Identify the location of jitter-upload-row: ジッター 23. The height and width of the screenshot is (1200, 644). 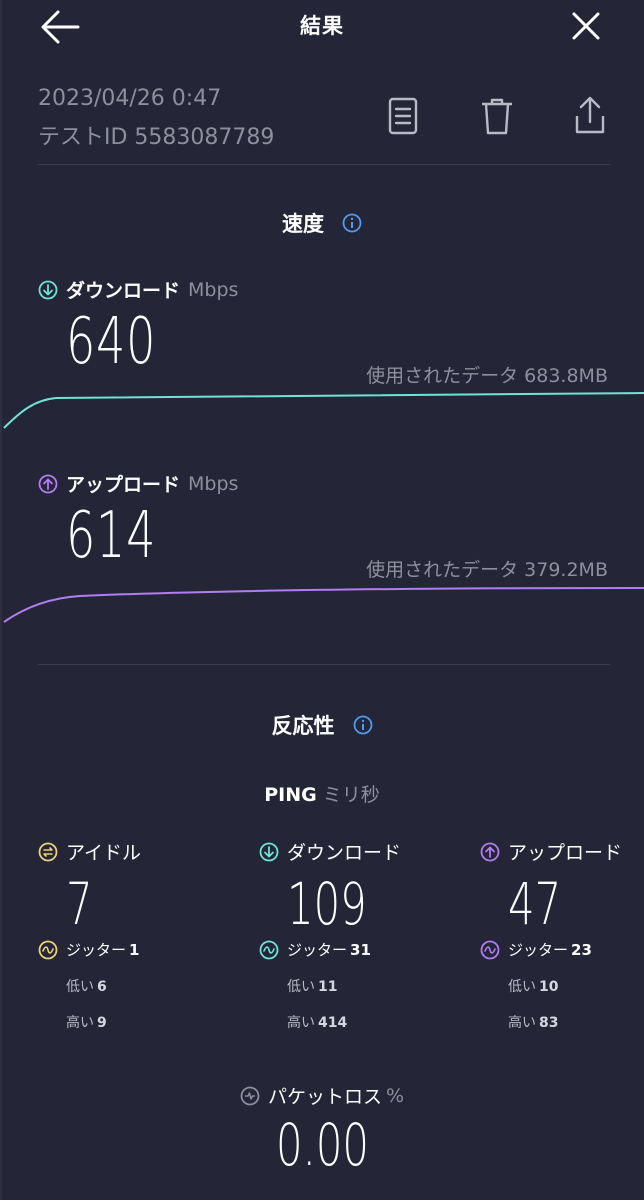
(560, 949).